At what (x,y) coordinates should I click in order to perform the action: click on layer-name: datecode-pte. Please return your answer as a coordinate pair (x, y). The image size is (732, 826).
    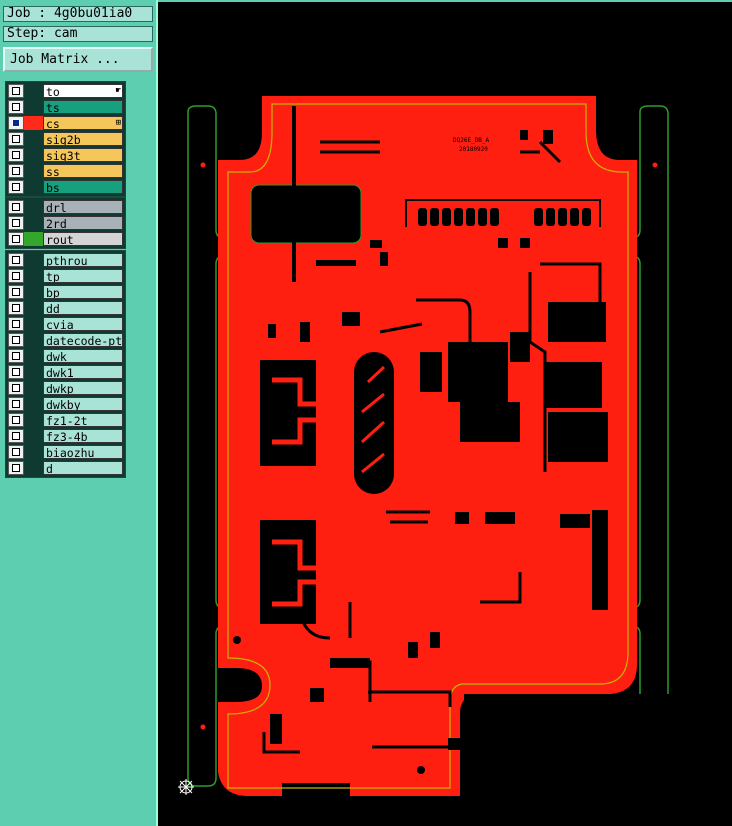
    Looking at the image, I should click on (83, 340).